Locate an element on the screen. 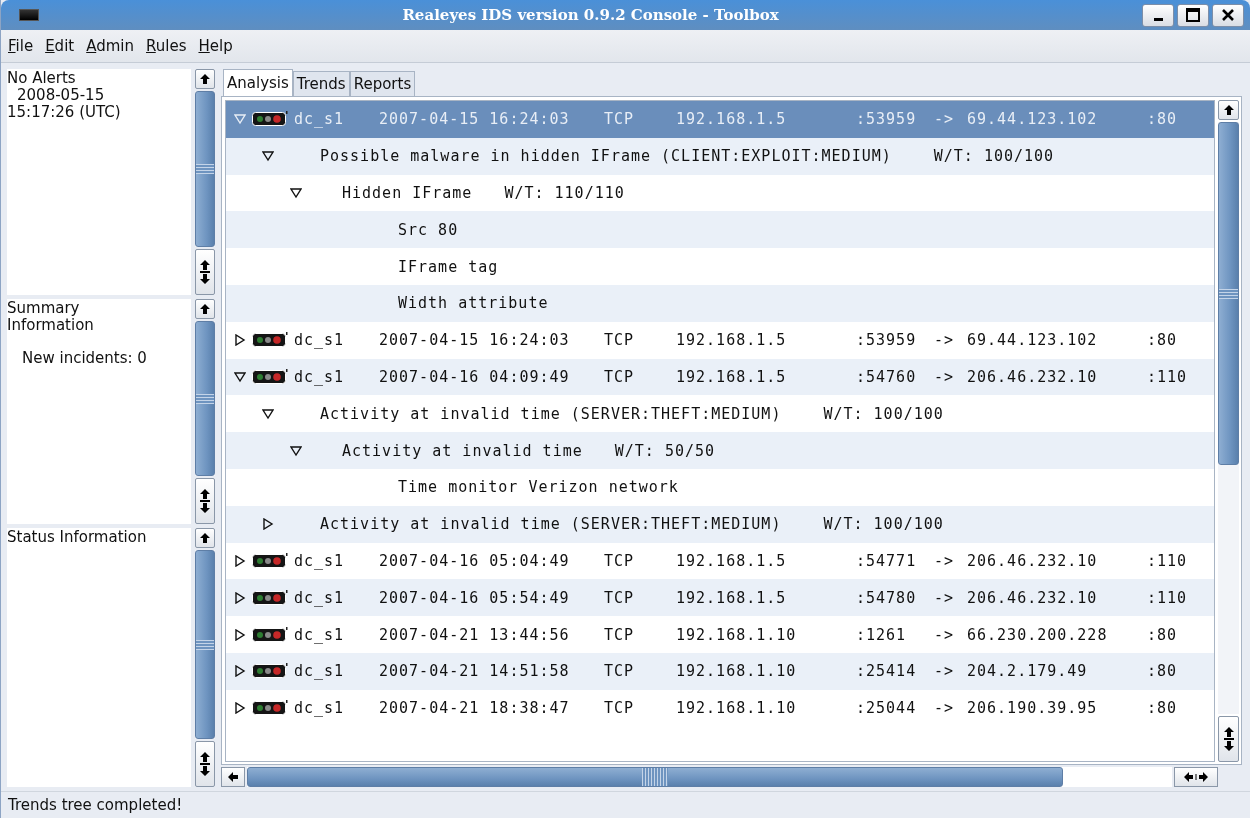  info-text: New incidents: 0 is located at coordinates (84, 358).